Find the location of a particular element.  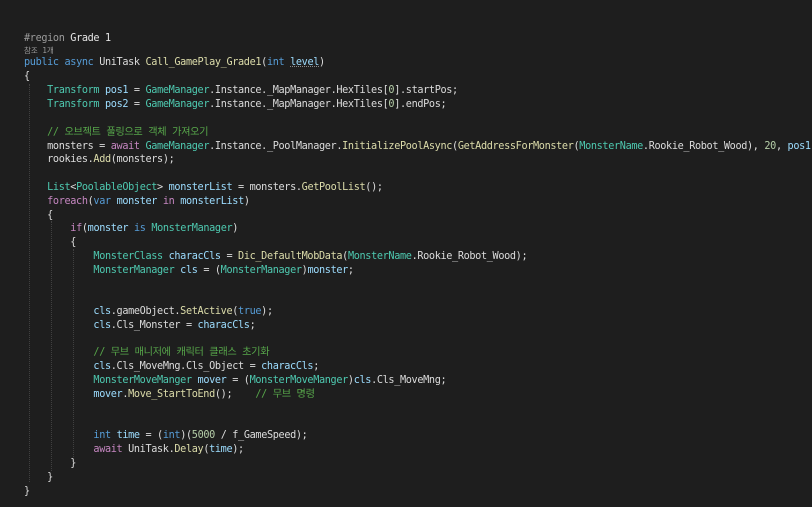

code-token: 5000 is located at coordinates (203, 435).